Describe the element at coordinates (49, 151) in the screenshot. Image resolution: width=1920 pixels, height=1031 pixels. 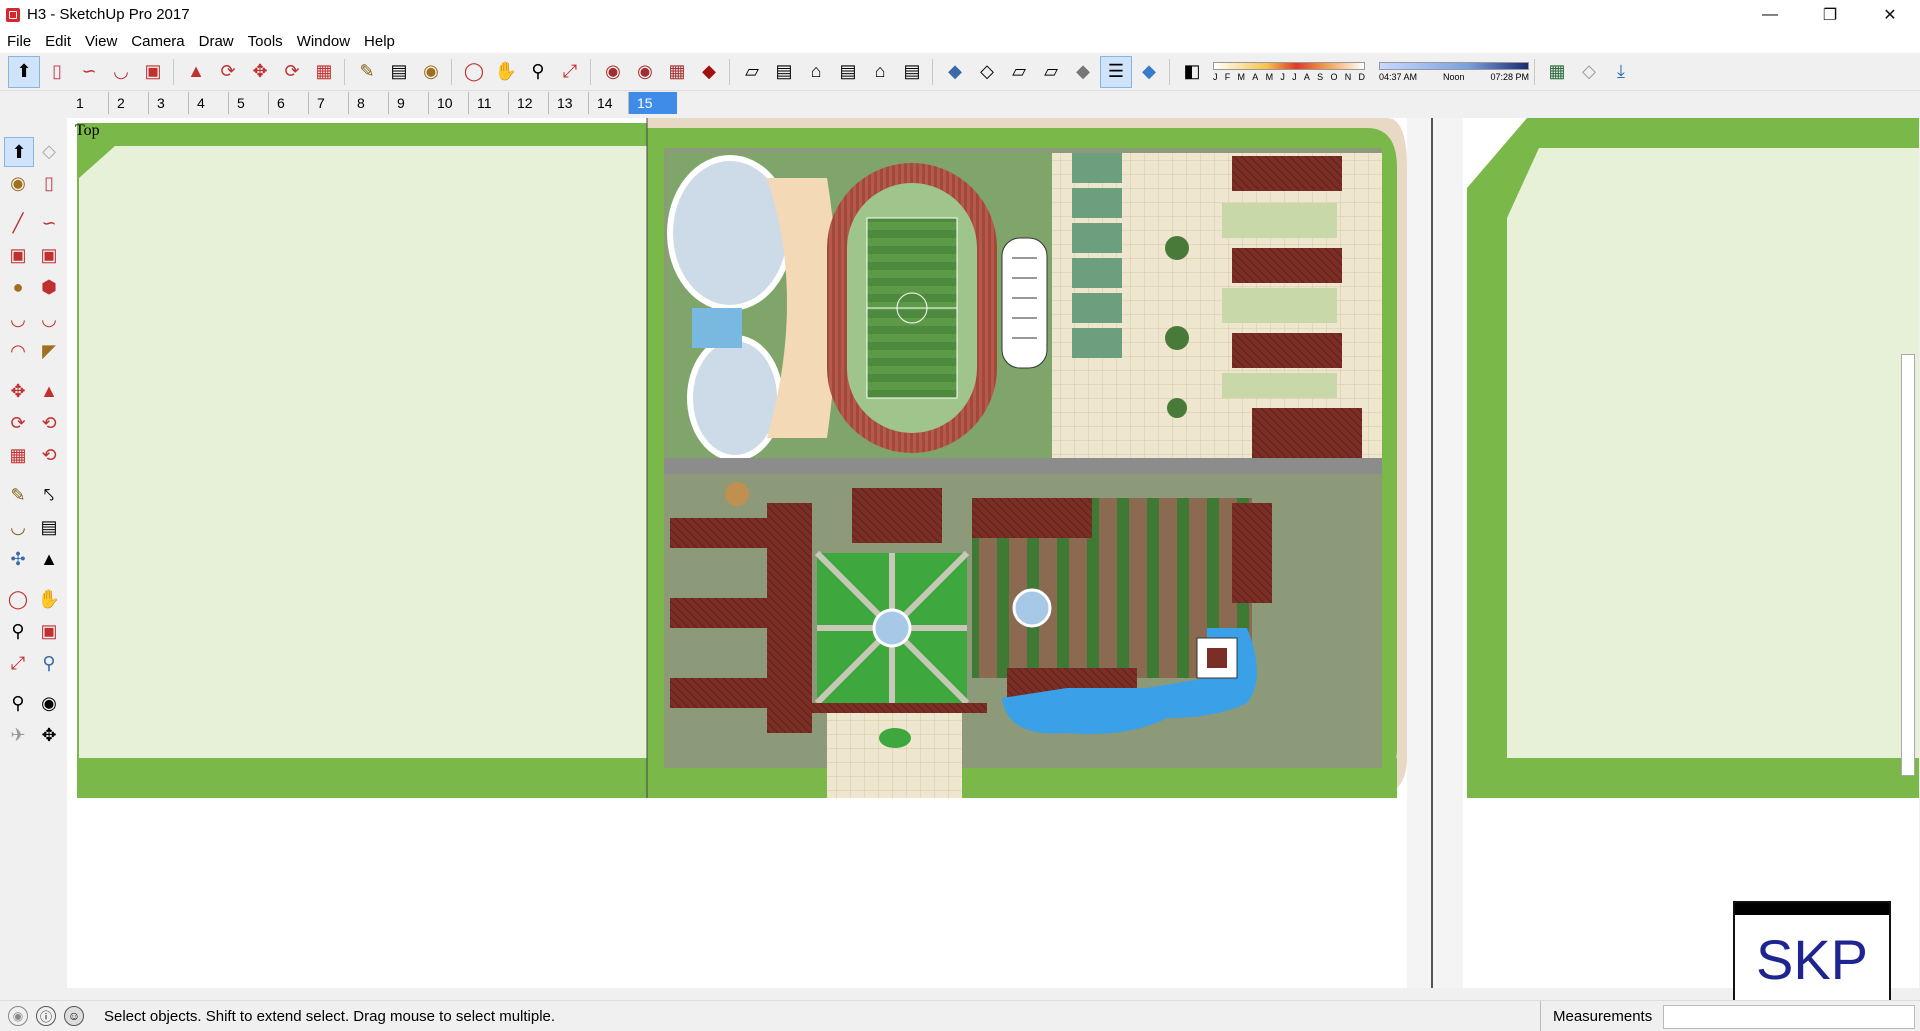
I see `make-component-icon: ◇` at that location.